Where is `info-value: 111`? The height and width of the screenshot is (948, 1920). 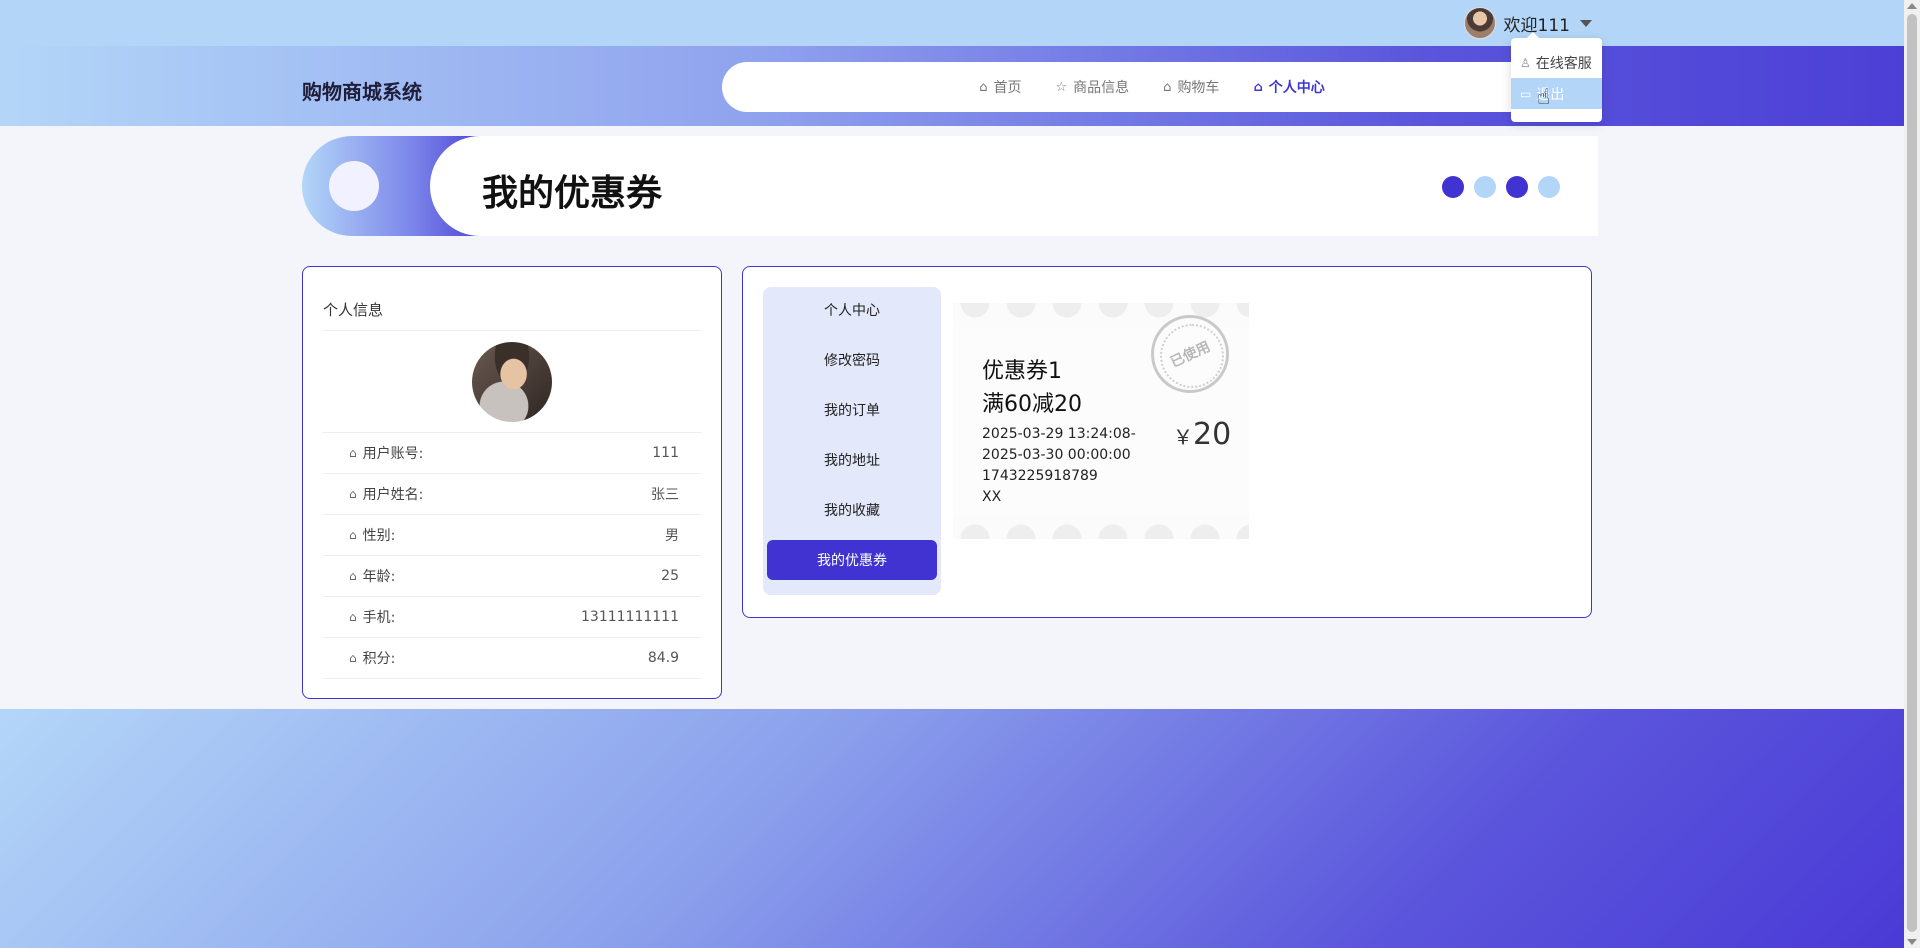 info-value: 111 is located at coordinates (665, 453).